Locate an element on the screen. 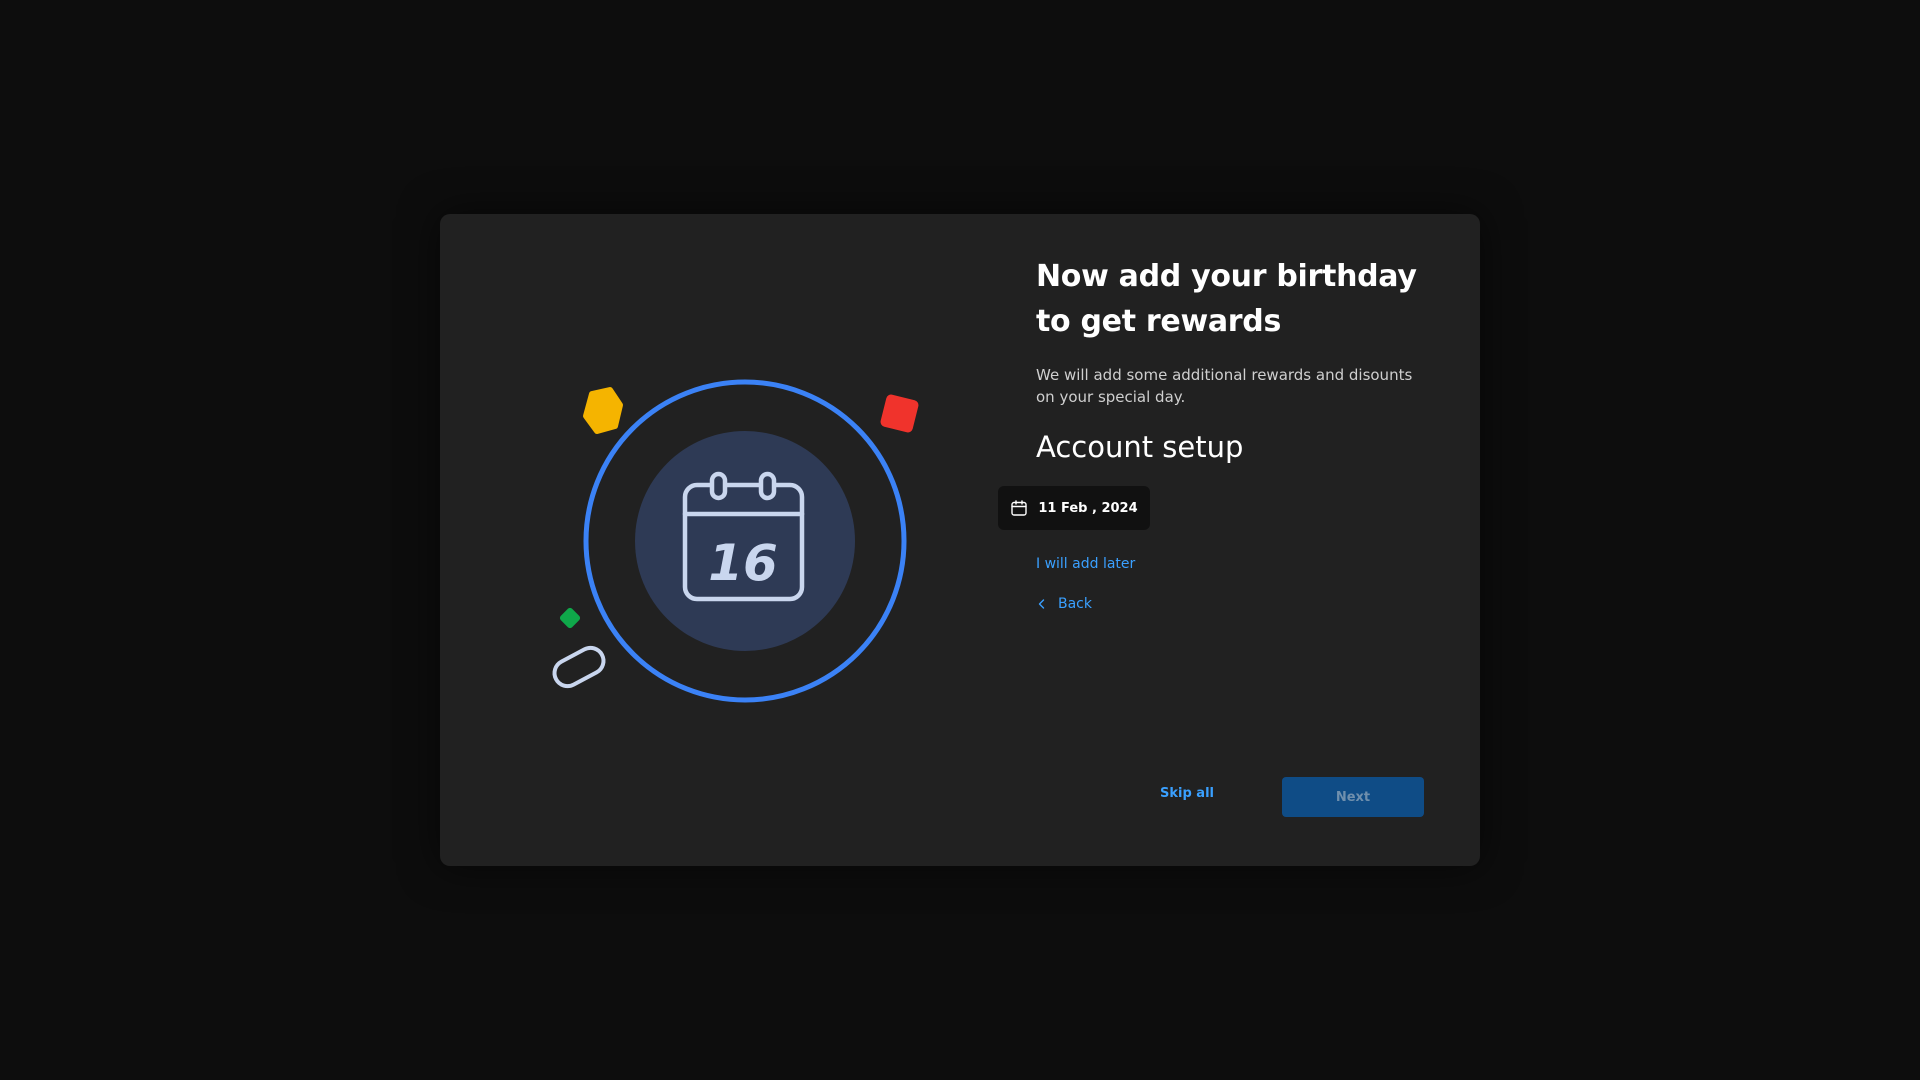 This screenshot has width=1920, height=1080. back-button: Back is located at coordinates (1064, 604).